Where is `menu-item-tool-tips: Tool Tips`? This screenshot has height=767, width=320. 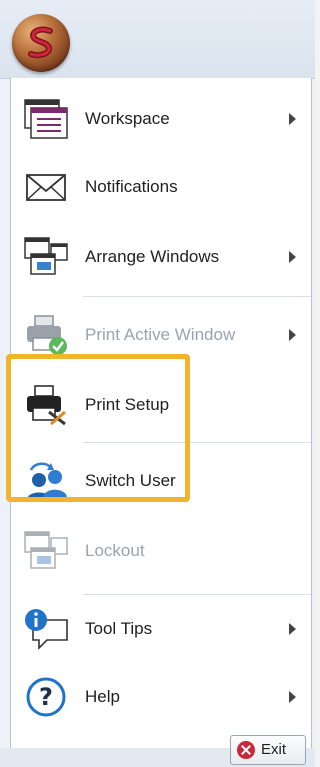 menu-item-tool-tips: Tool Tips is located at coordinates (161, 629).